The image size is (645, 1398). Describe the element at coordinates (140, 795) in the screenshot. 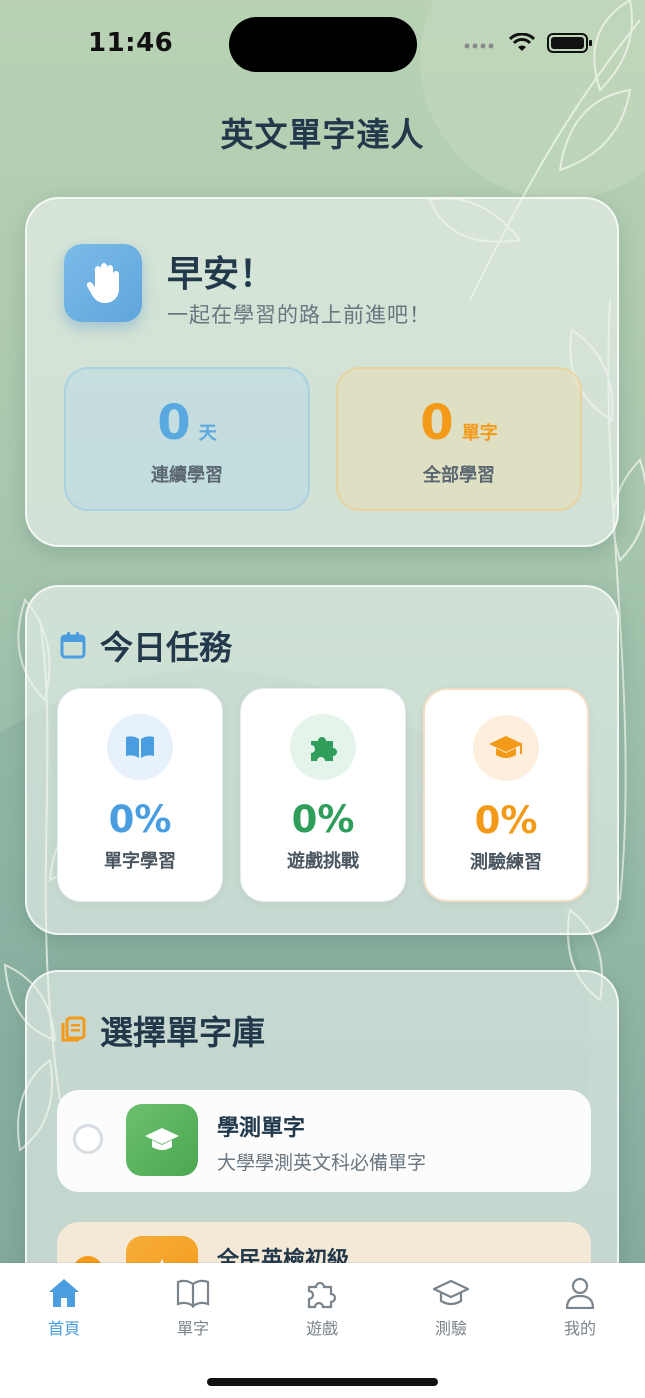

I see `task-vocab-learning: 0% 單字學習` at that location.